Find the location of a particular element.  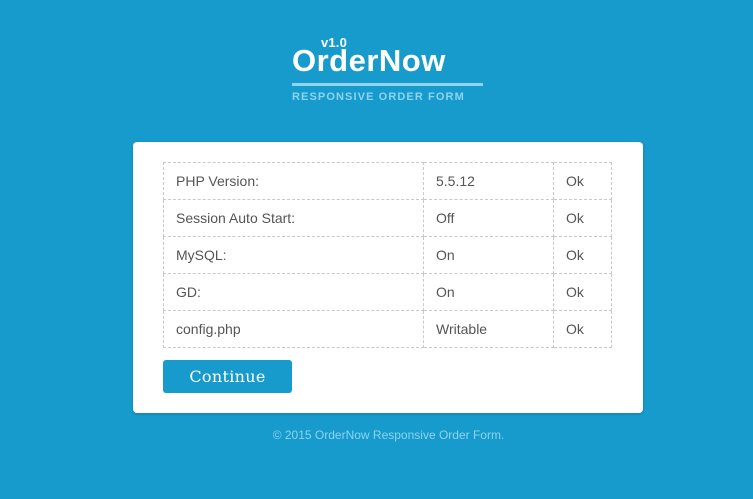

table-row: config.php Writable Ok is located at coordinates (387, 329).